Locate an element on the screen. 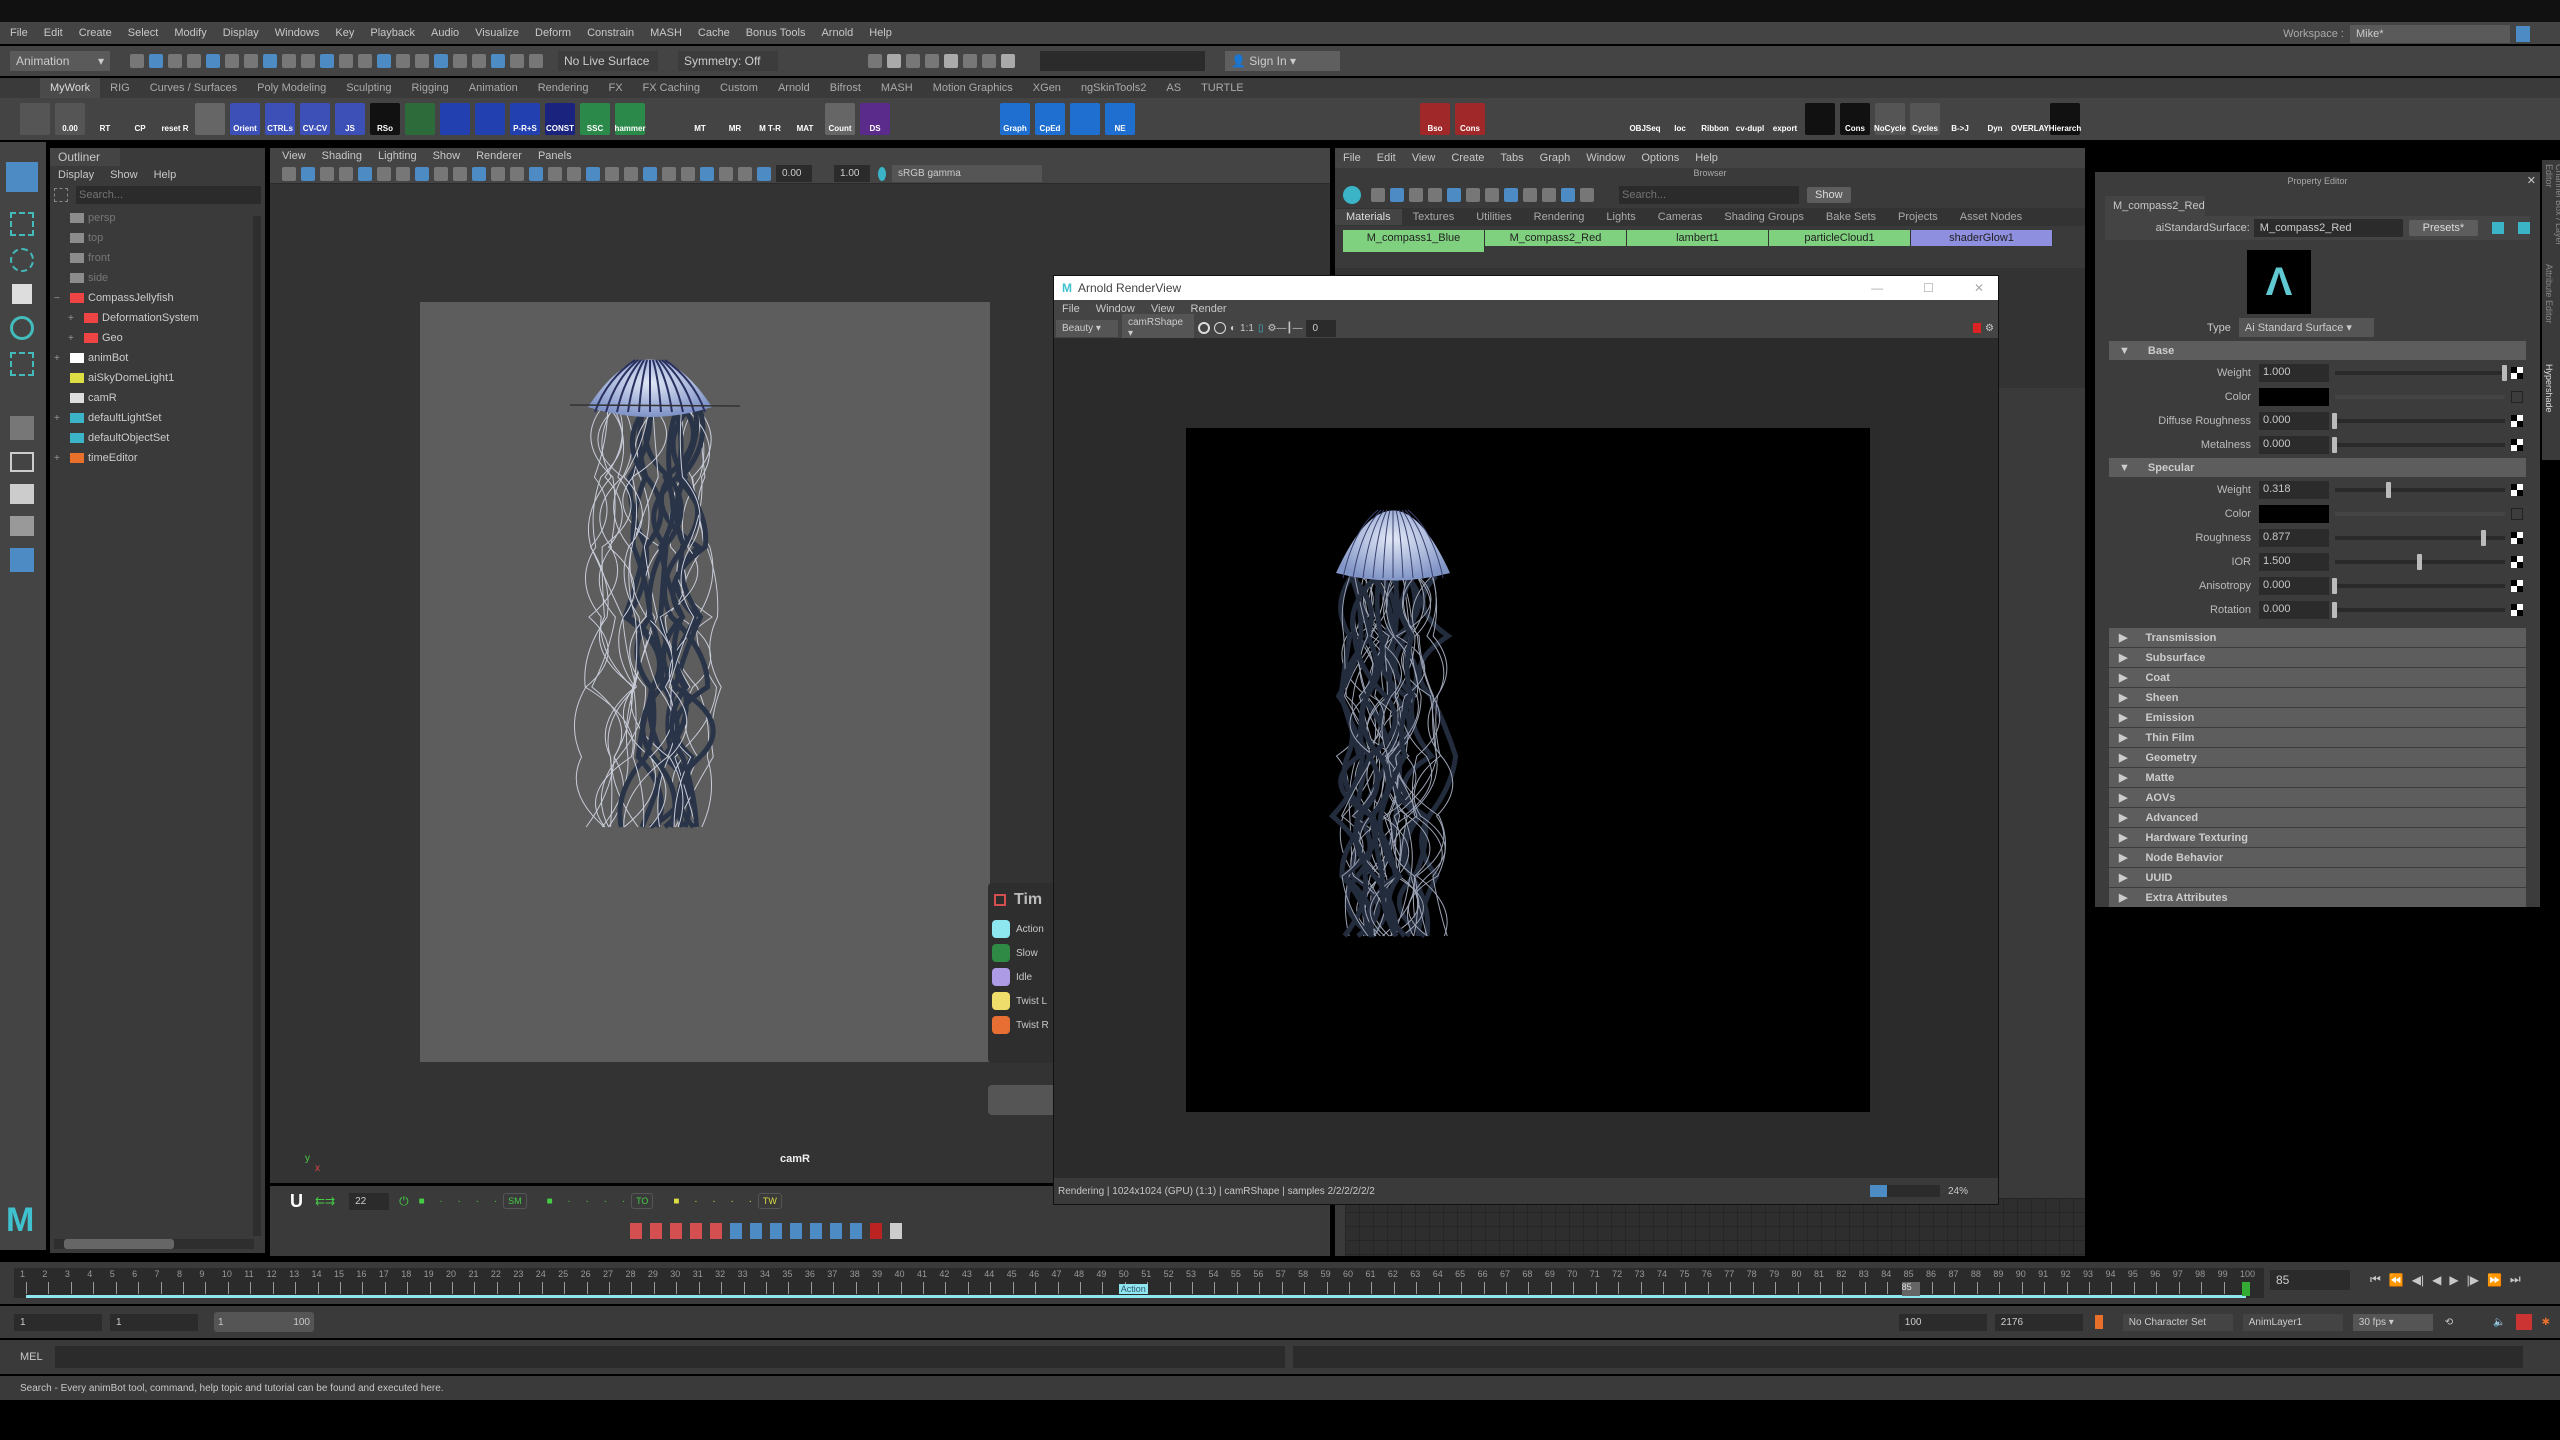 The height and width of the screenshot is (1440, 2560). channel-icon: ◐ is located at coordinates (1233, 328).